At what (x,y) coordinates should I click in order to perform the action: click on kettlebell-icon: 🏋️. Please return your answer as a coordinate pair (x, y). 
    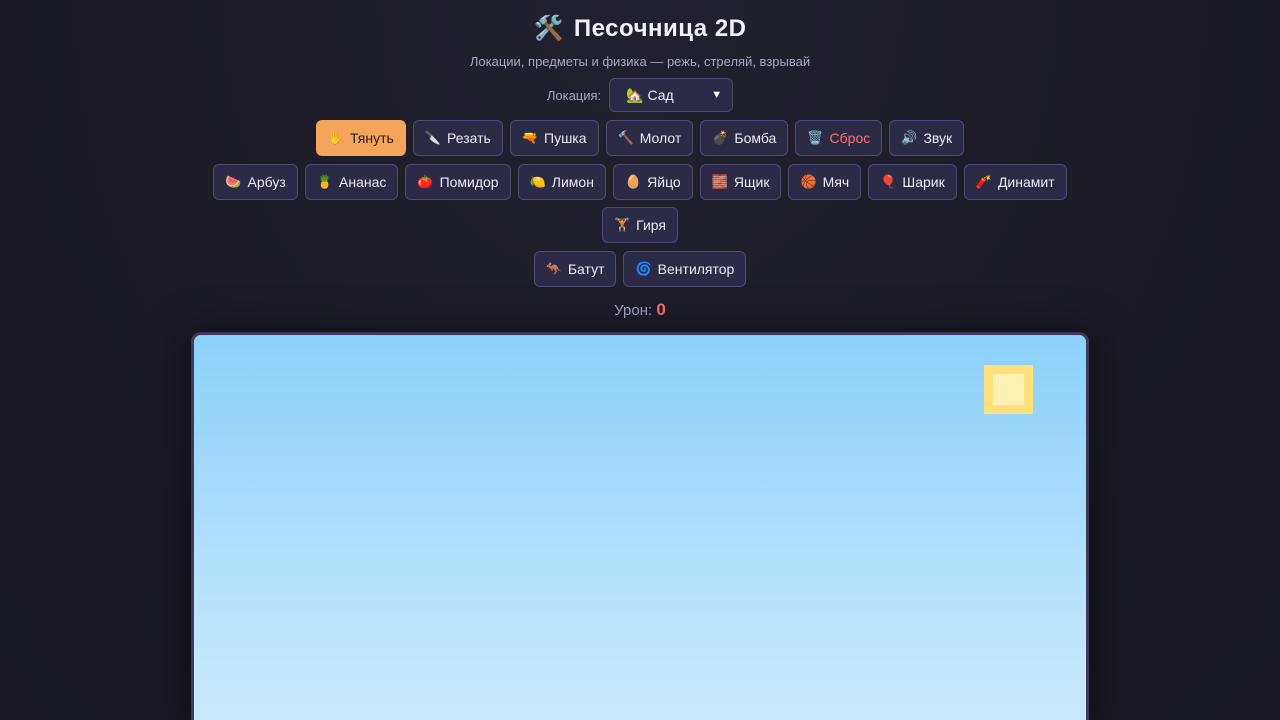
    Looking at the image, I should click on (622, 224).